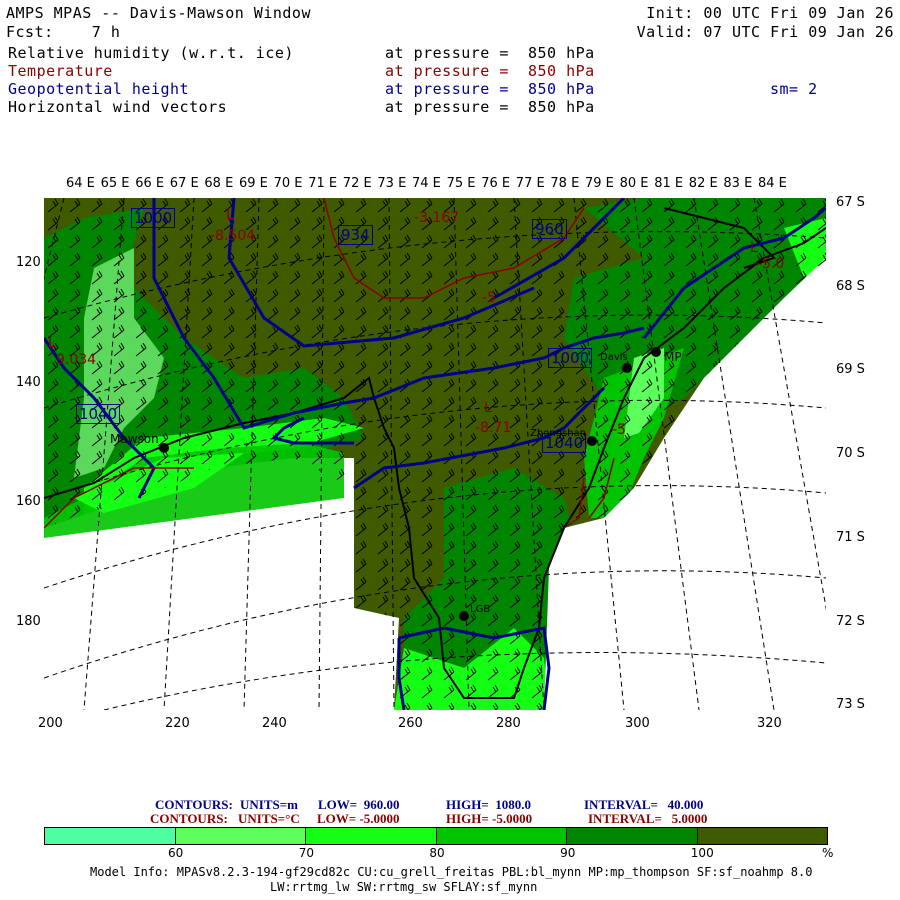  I want to click on temp-label: -8.504, so click(233, 236).